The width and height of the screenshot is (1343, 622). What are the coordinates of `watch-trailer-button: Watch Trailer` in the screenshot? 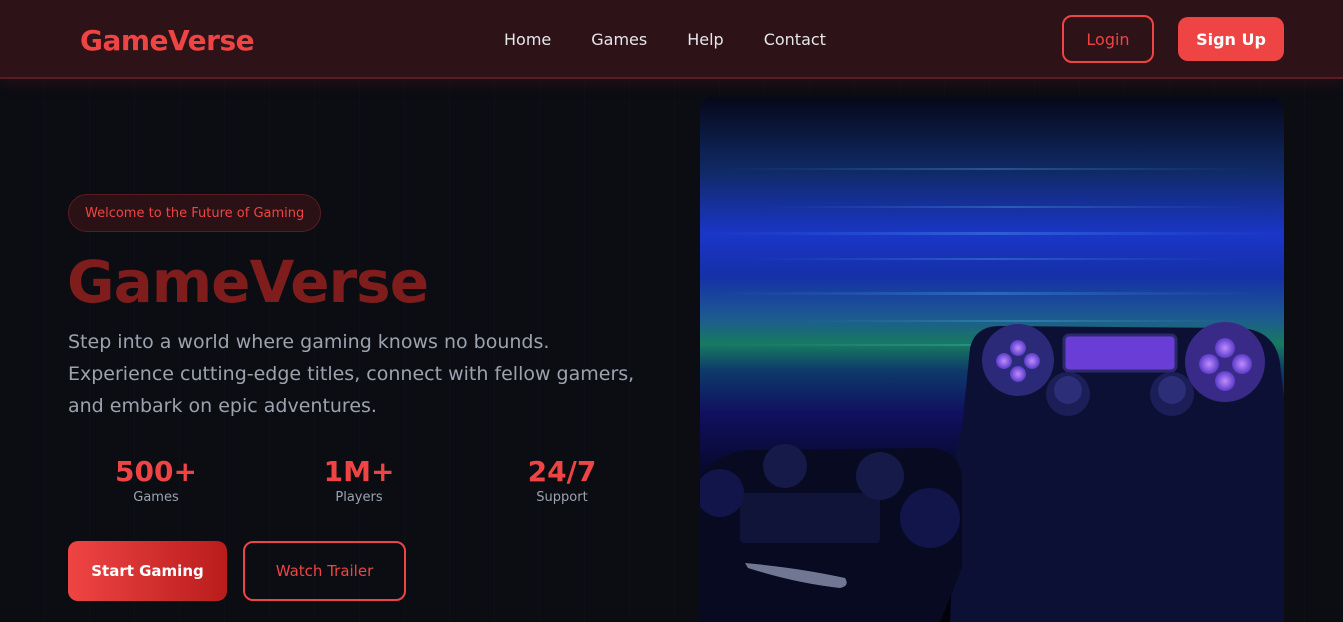 It's located at (324, 571).